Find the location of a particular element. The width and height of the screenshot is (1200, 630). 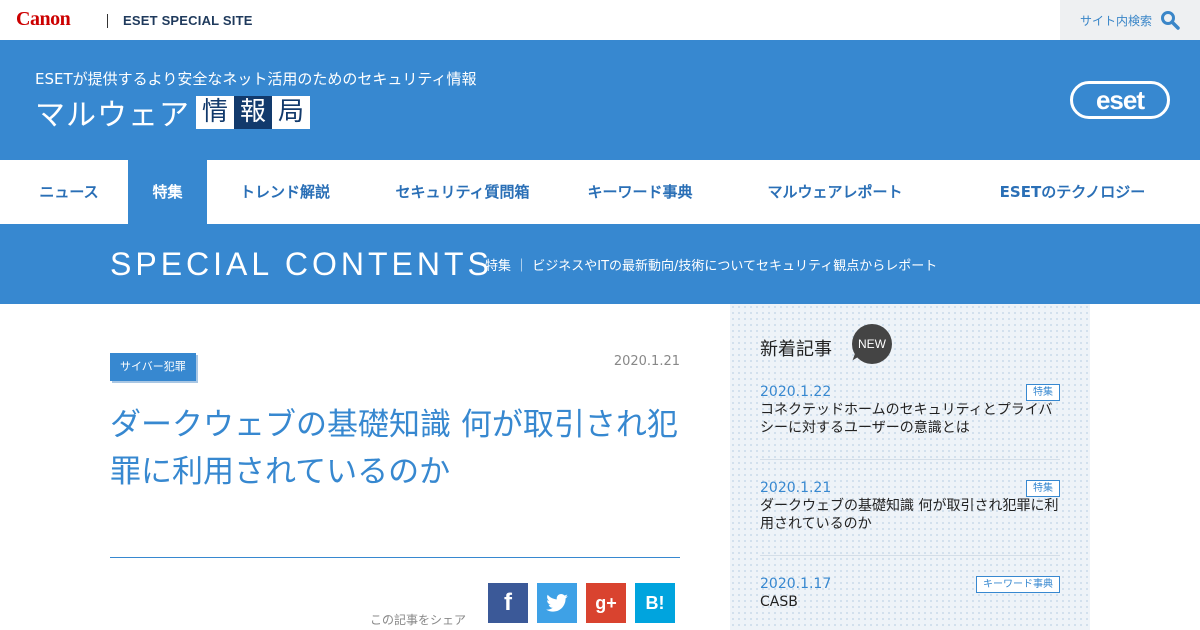

news-title: CASB is located at coordinates (779, 602).